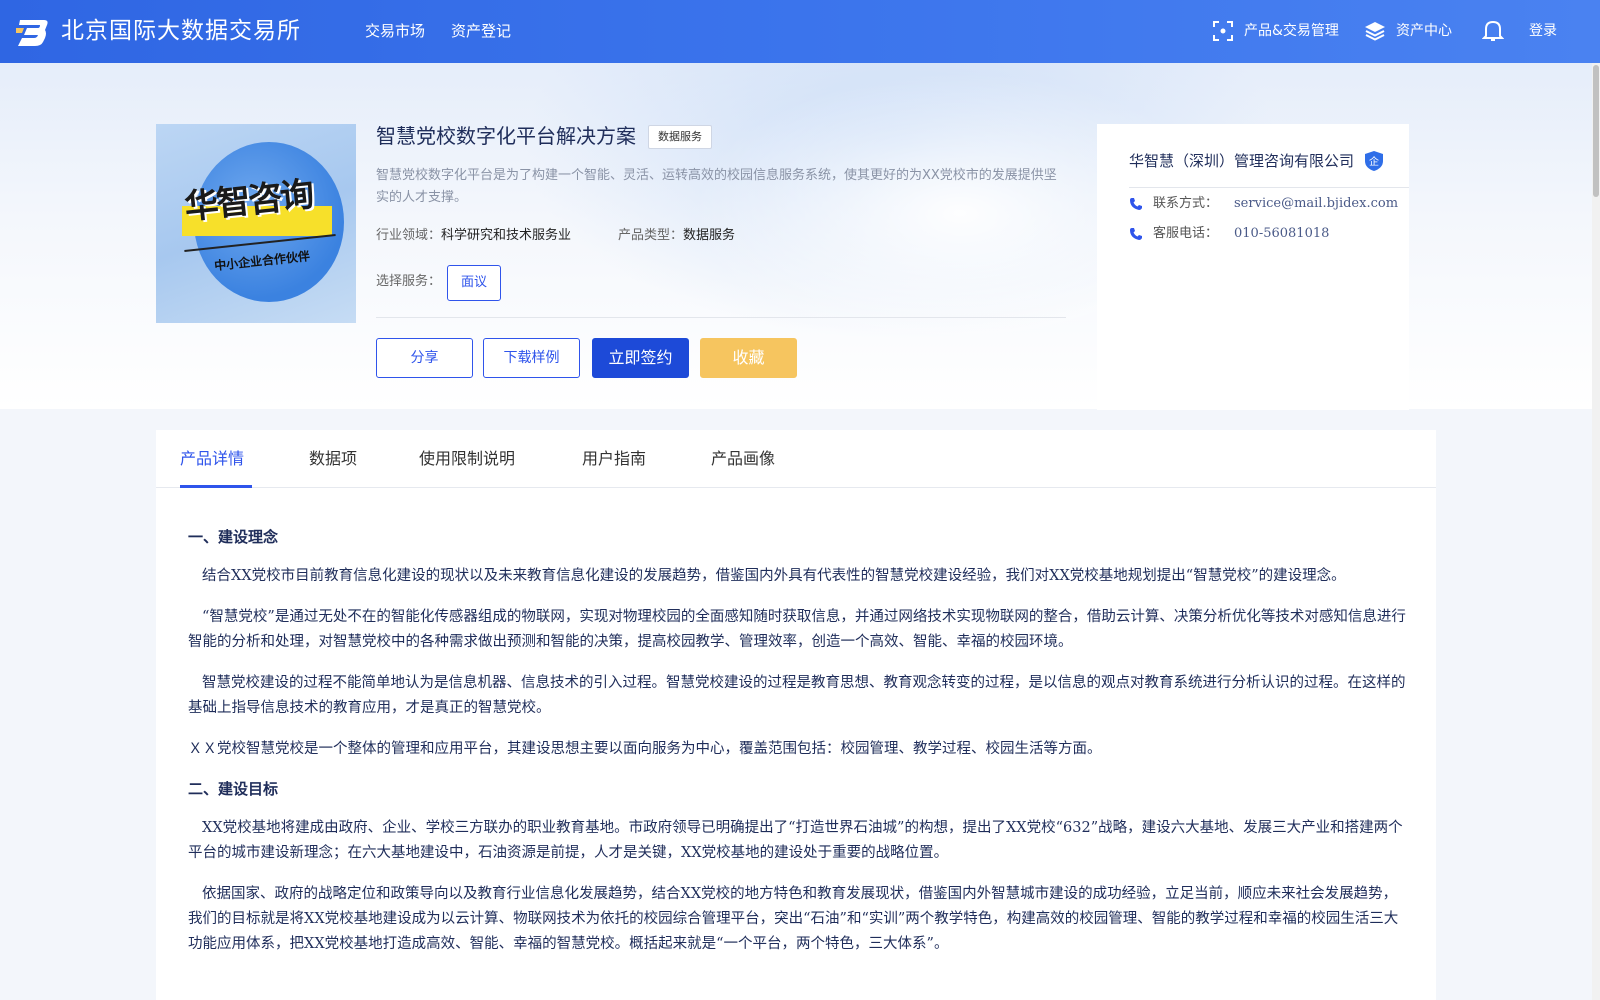 The height and width of the screenshot is (1000, 1600). Describe the element at coordinates (1596, 531) in the screenshot. I see `page-scrollbar` at that location.